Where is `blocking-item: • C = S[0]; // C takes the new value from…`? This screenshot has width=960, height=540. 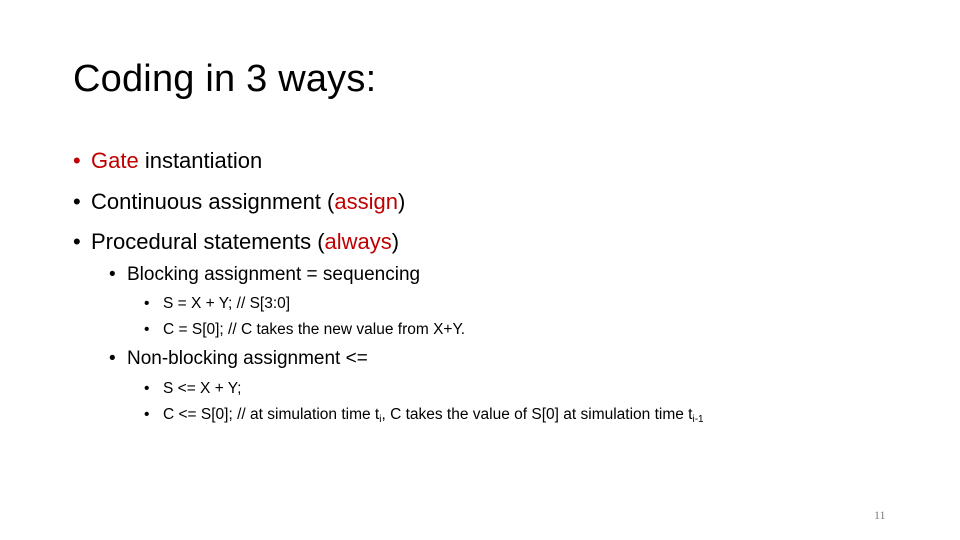 blocking-item: • C = S[0]; // C takes the new value from… is located at coordinates (305, 329).